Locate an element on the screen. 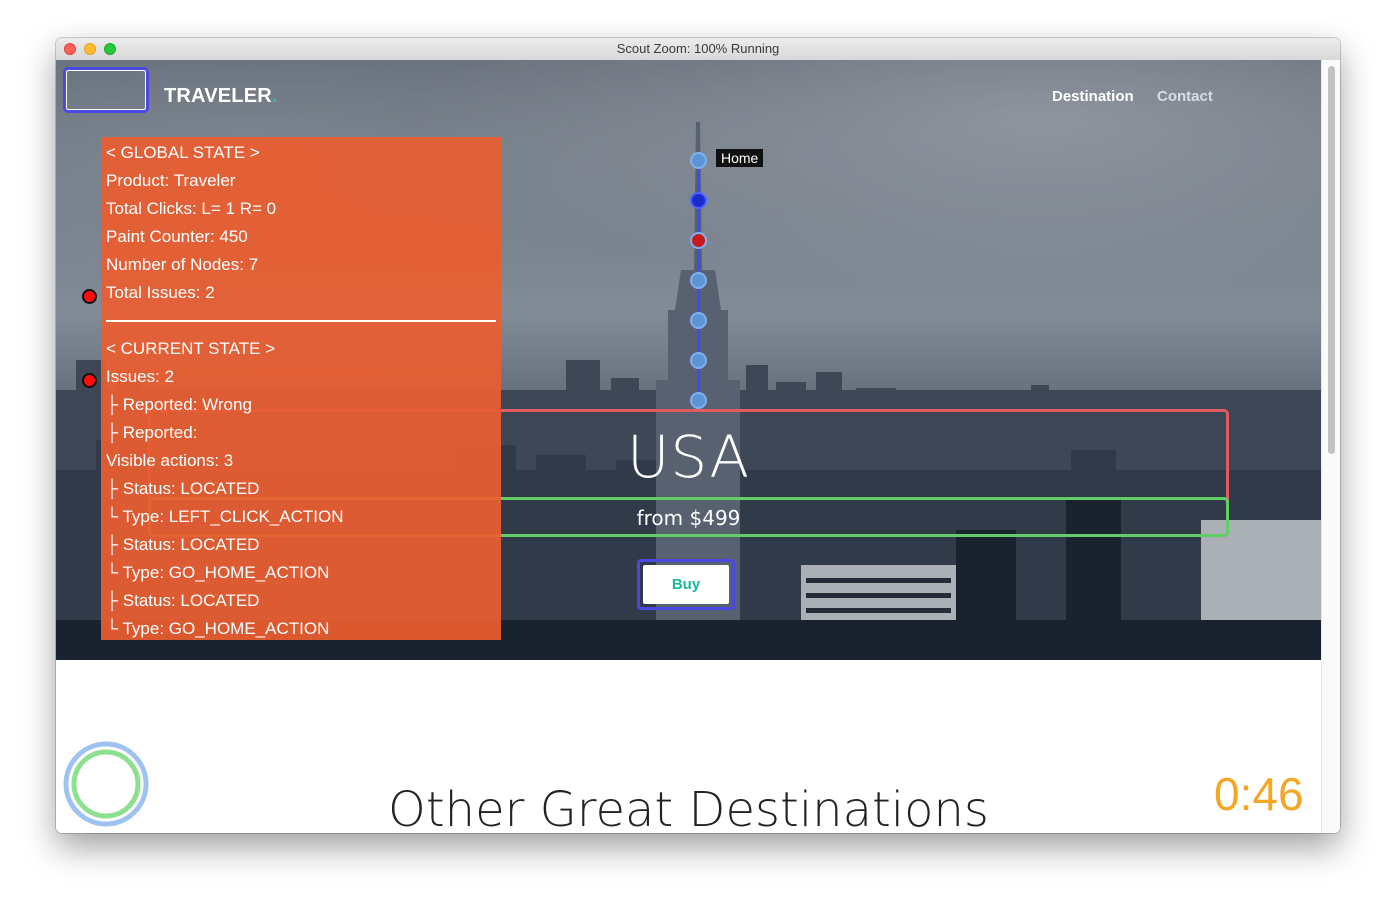 The height and width of the screenshot is (908, 1396). reported-issue: ├ Reported: Wrong is located at coordinates (179, 404).